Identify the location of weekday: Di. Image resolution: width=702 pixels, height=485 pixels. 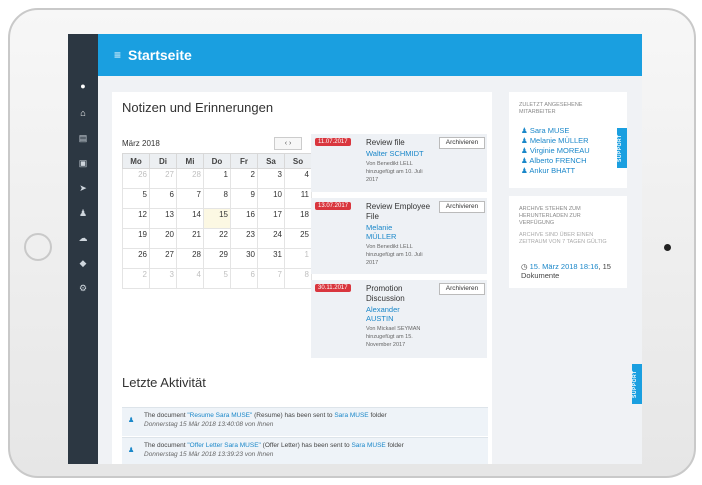
(163, 161).